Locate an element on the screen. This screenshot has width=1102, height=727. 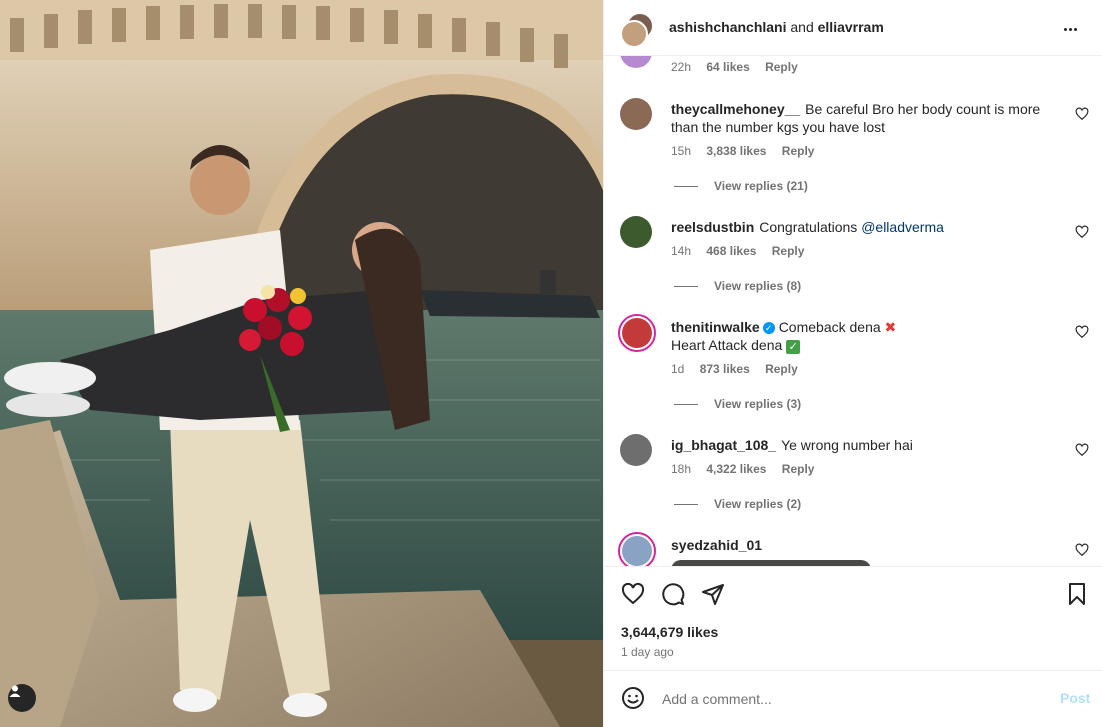
check-mark-emoji-icon: ✓ is located at coordinates (793, 347).